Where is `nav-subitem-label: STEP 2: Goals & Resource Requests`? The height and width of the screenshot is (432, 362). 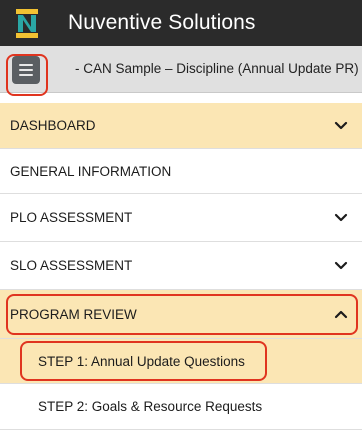
nav-subitem-label: STEP 2: Goals & Resource Requests is located at coordinates (150, 406).